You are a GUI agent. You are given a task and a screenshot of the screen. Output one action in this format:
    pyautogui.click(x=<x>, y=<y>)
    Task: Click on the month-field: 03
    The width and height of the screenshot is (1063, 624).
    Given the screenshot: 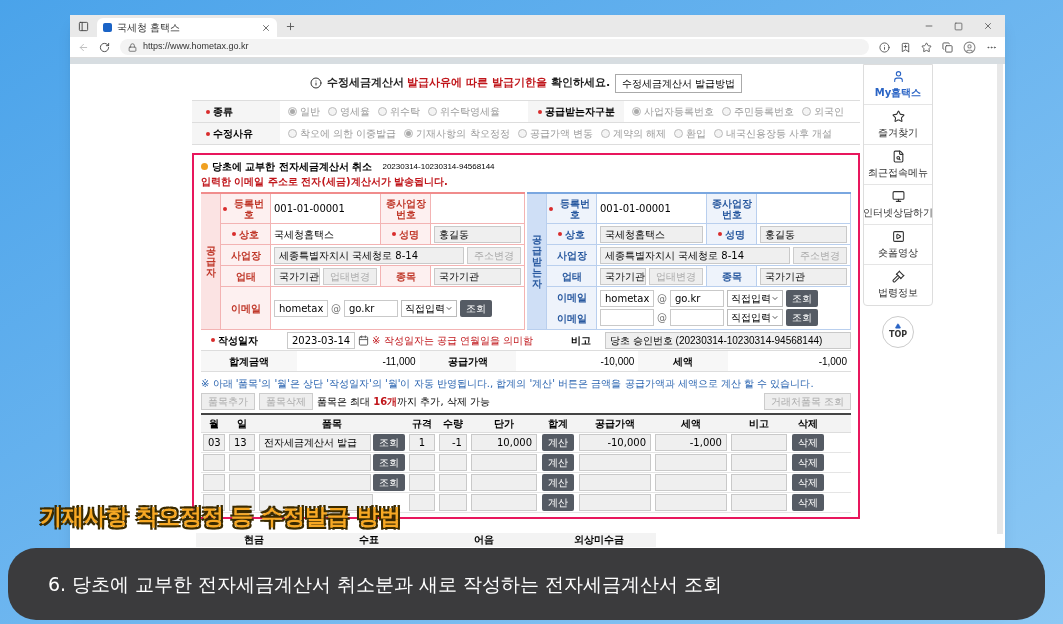 What is the action you would take?
    pyautogui.click(x=214, y=442)
    